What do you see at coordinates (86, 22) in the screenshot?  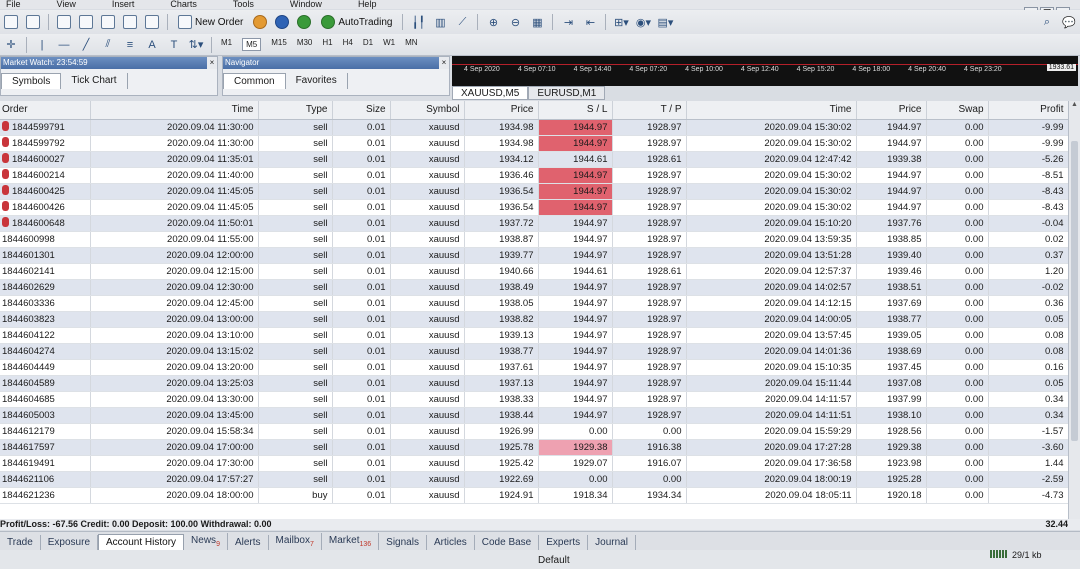 I see `data-window-icon` at bounding box center [86, 22].